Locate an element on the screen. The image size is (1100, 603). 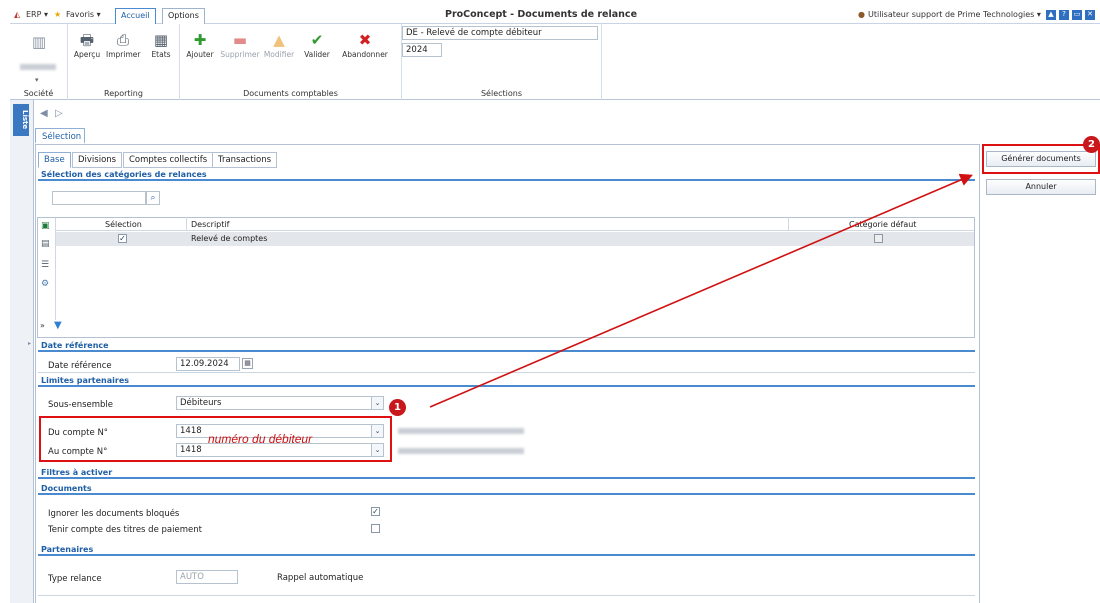
step-badge-2: 2 is located at coordinates (1091, 144).